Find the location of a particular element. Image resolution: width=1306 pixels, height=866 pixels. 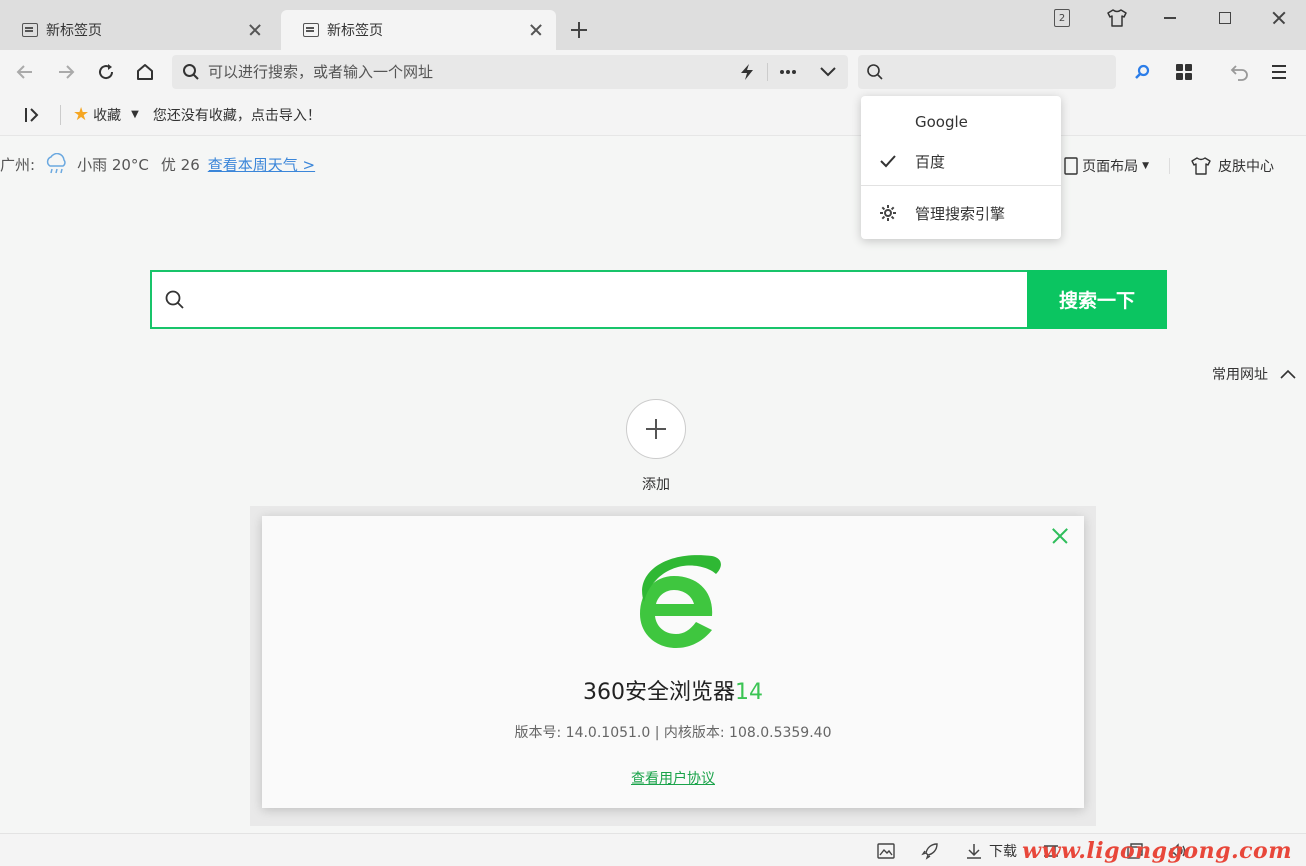

weather-widget: 广州: 小雨 20°C 优 26 查看本周天气 > is located at coordinates (157, 164).